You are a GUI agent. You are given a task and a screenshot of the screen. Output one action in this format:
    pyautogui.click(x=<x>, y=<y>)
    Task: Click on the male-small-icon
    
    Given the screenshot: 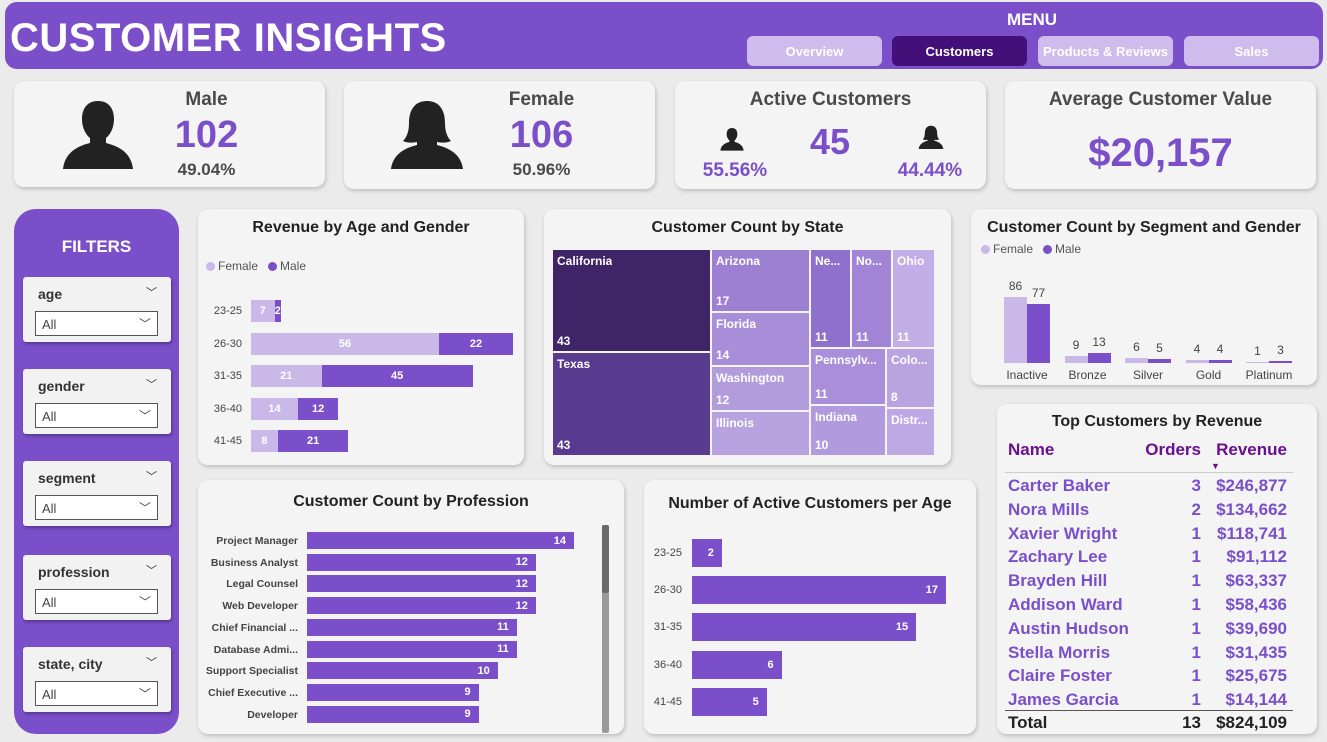 What is the action you would take?
    pyautogui.click(x=732, y=139)
    